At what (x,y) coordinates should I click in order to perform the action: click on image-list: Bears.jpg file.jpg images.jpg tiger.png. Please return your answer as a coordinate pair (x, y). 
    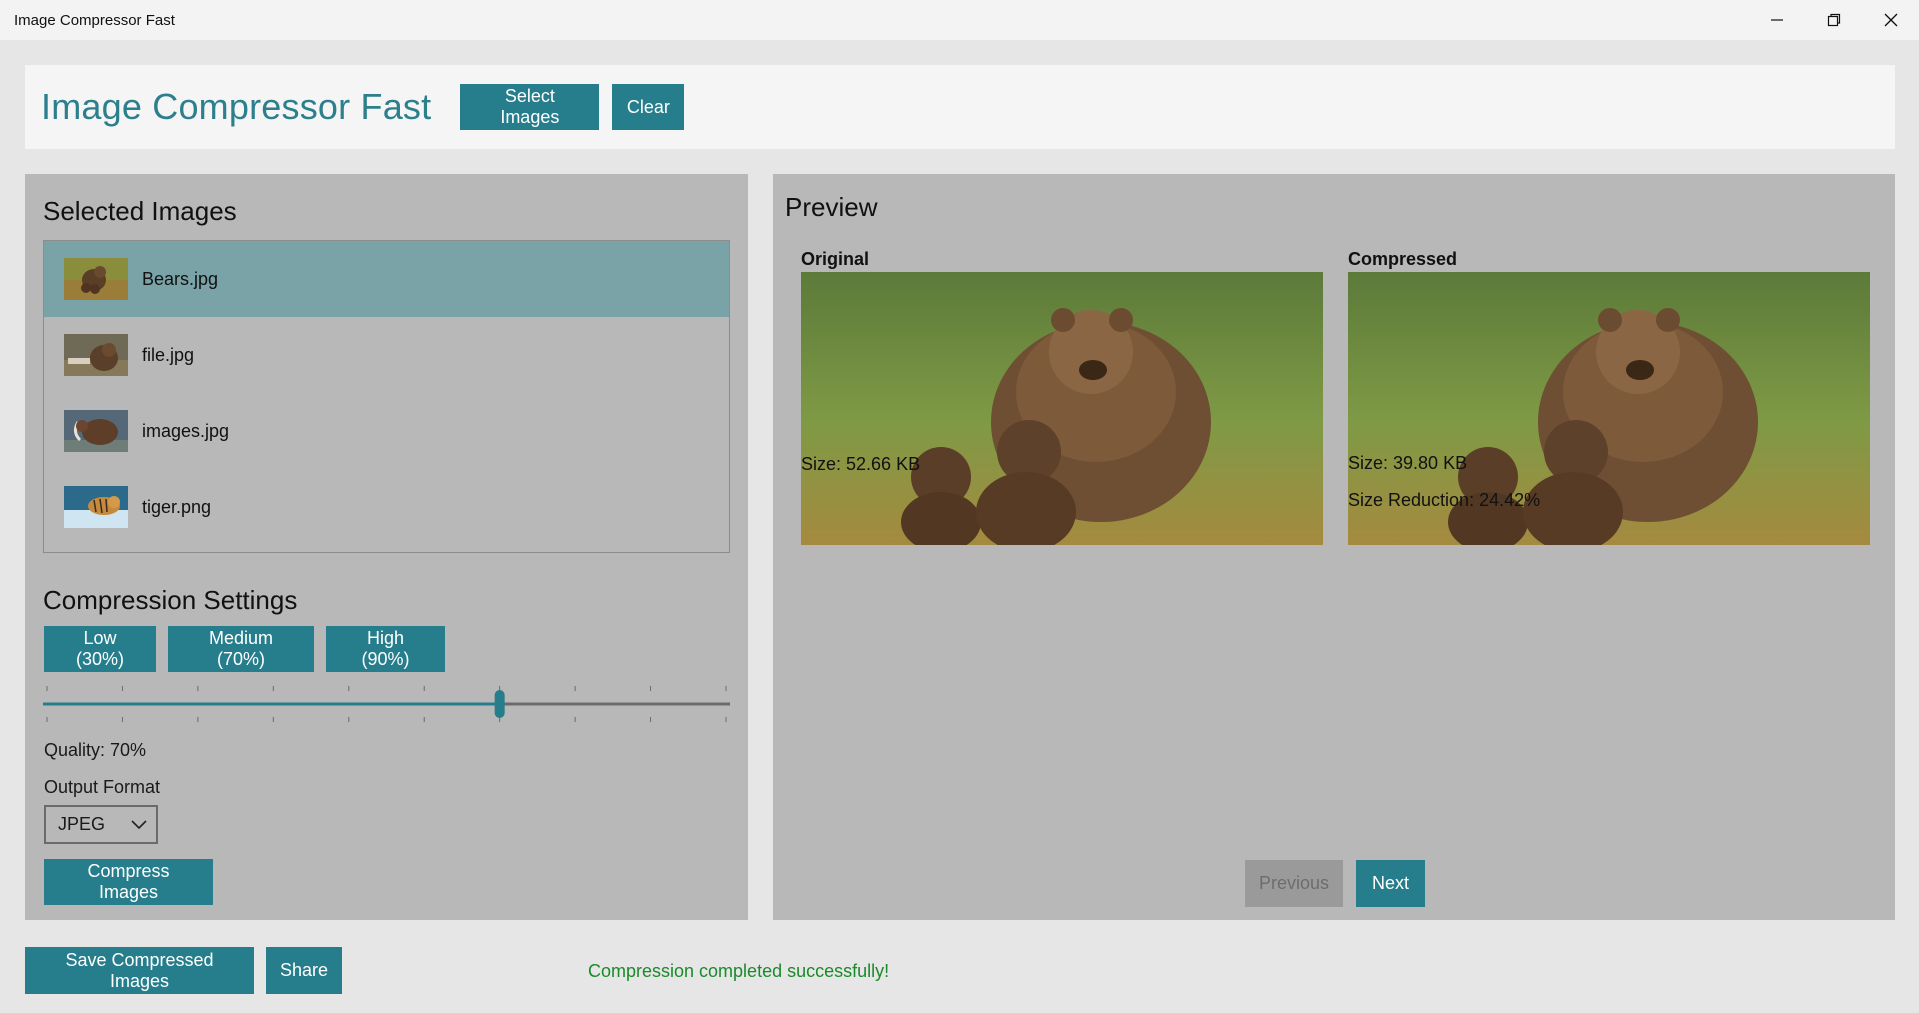
    Looking at the image, I should click on (386, 396).